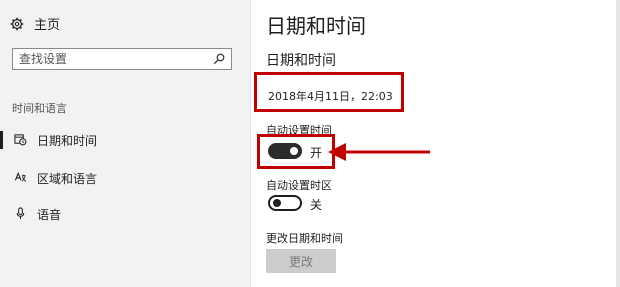 This screenshot has width=620, height=287. What do you see at coordinates (618, 143) in the screenshot?
I see `scrollbar` at bounding box center [618, 143].